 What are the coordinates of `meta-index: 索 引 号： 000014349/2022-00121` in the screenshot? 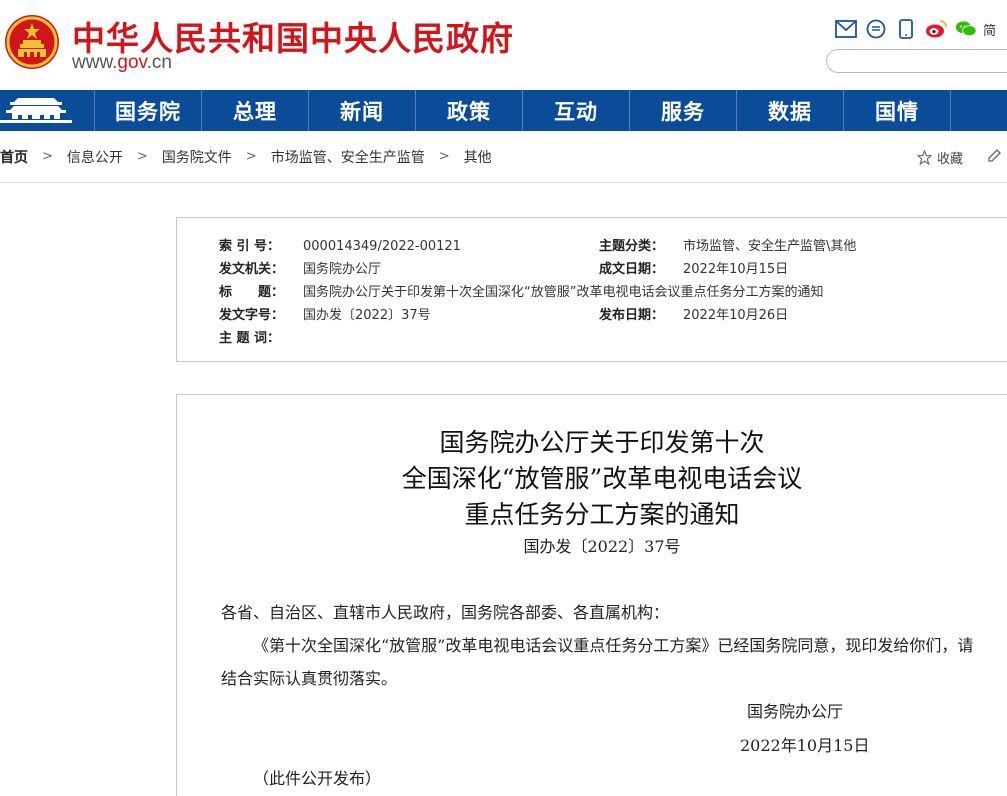 It's located at (340, 244).